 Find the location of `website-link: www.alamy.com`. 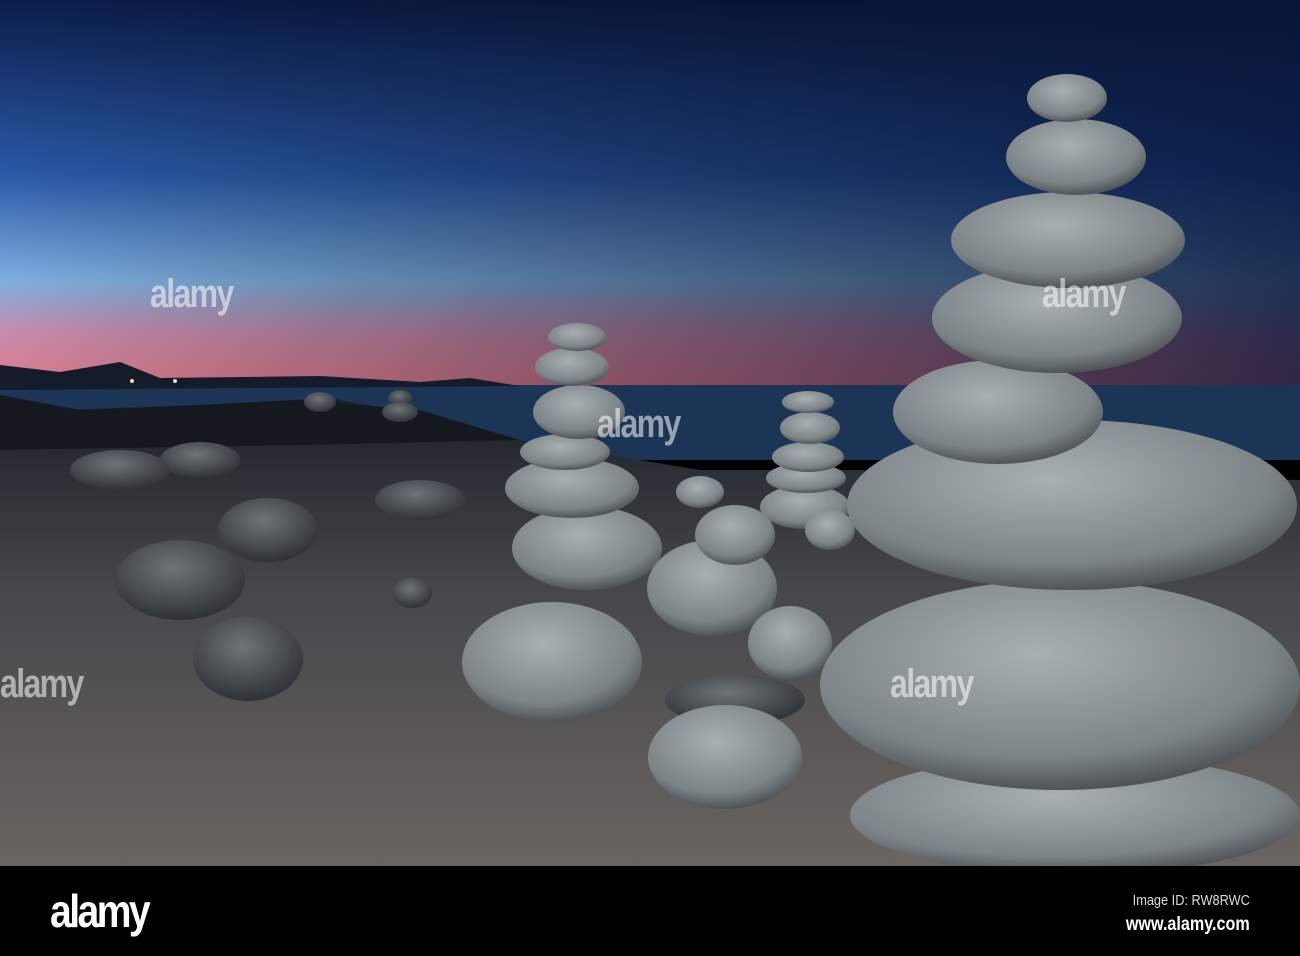

website-link: www.alamy.com is located at coordinates (1188, 924).